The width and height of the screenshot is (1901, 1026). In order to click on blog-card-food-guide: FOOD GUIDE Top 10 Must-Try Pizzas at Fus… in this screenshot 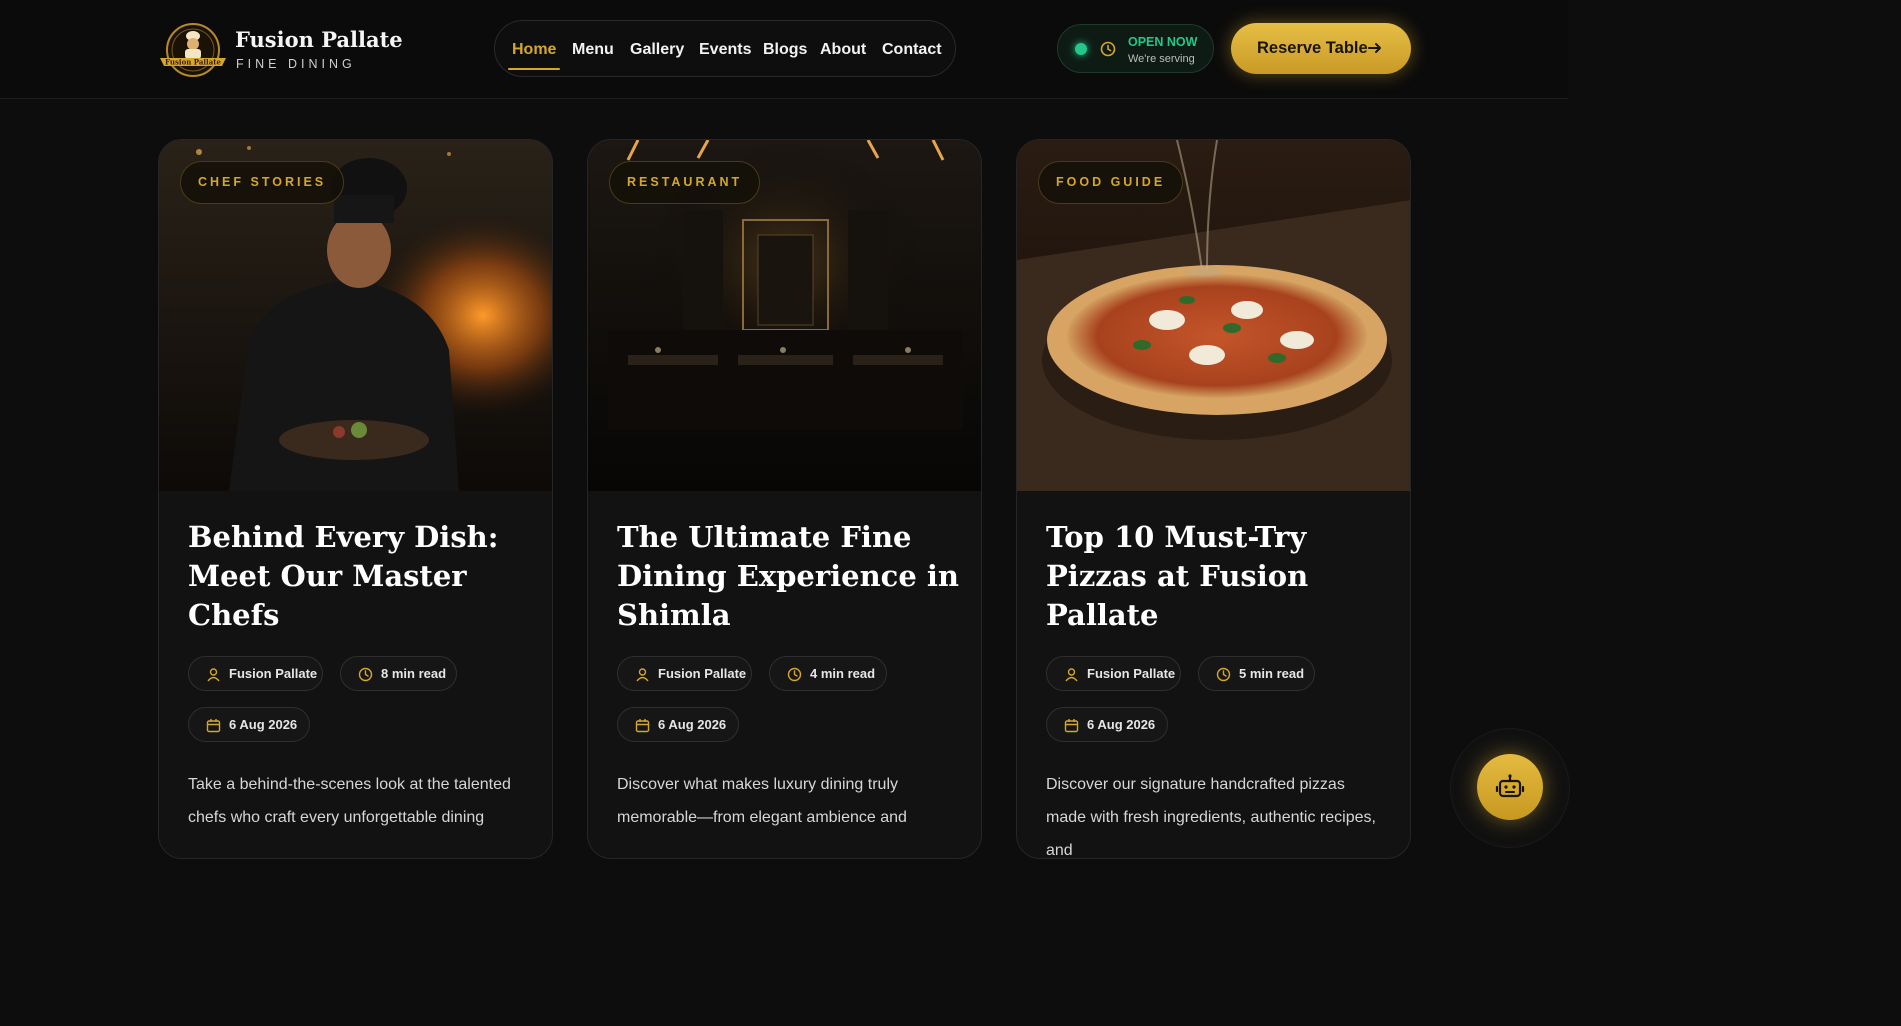, I will do `click(1213, 499)`.